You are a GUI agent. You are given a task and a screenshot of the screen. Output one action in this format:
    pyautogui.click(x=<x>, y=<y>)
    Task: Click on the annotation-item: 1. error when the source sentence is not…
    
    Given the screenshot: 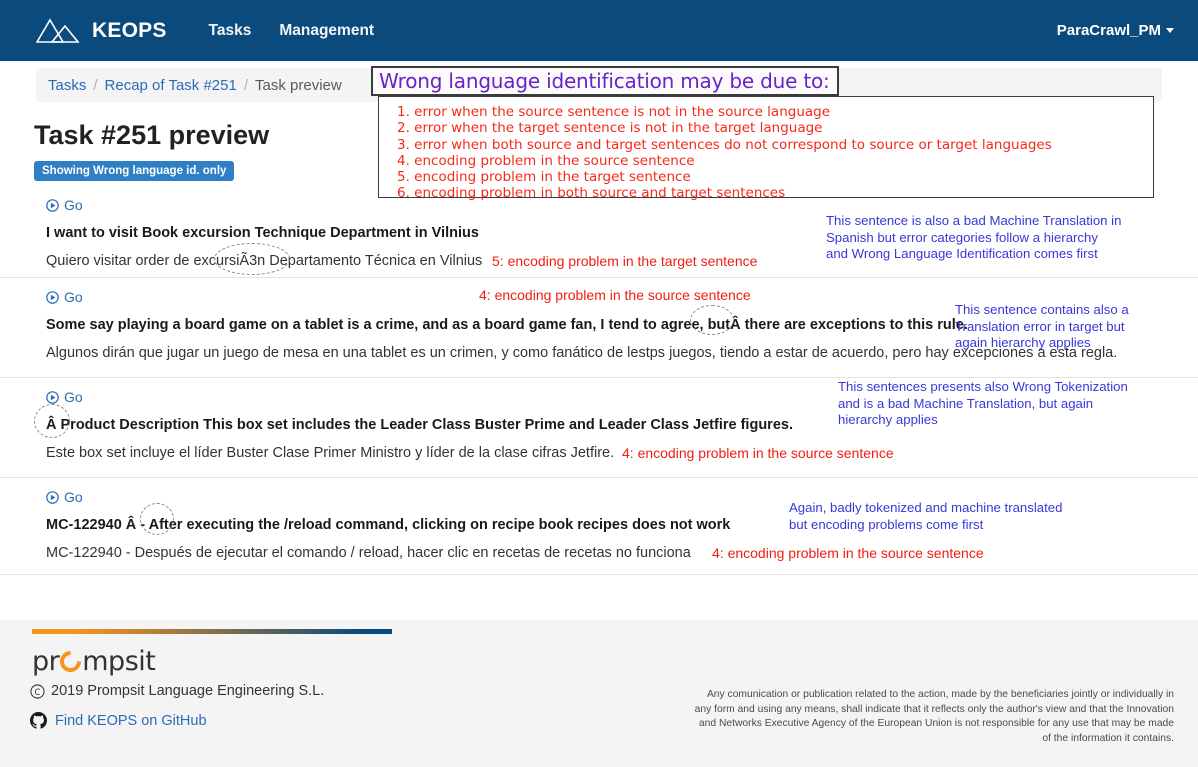 What is the action you would take?
    pyautogui.click(x=614, y=112)
    